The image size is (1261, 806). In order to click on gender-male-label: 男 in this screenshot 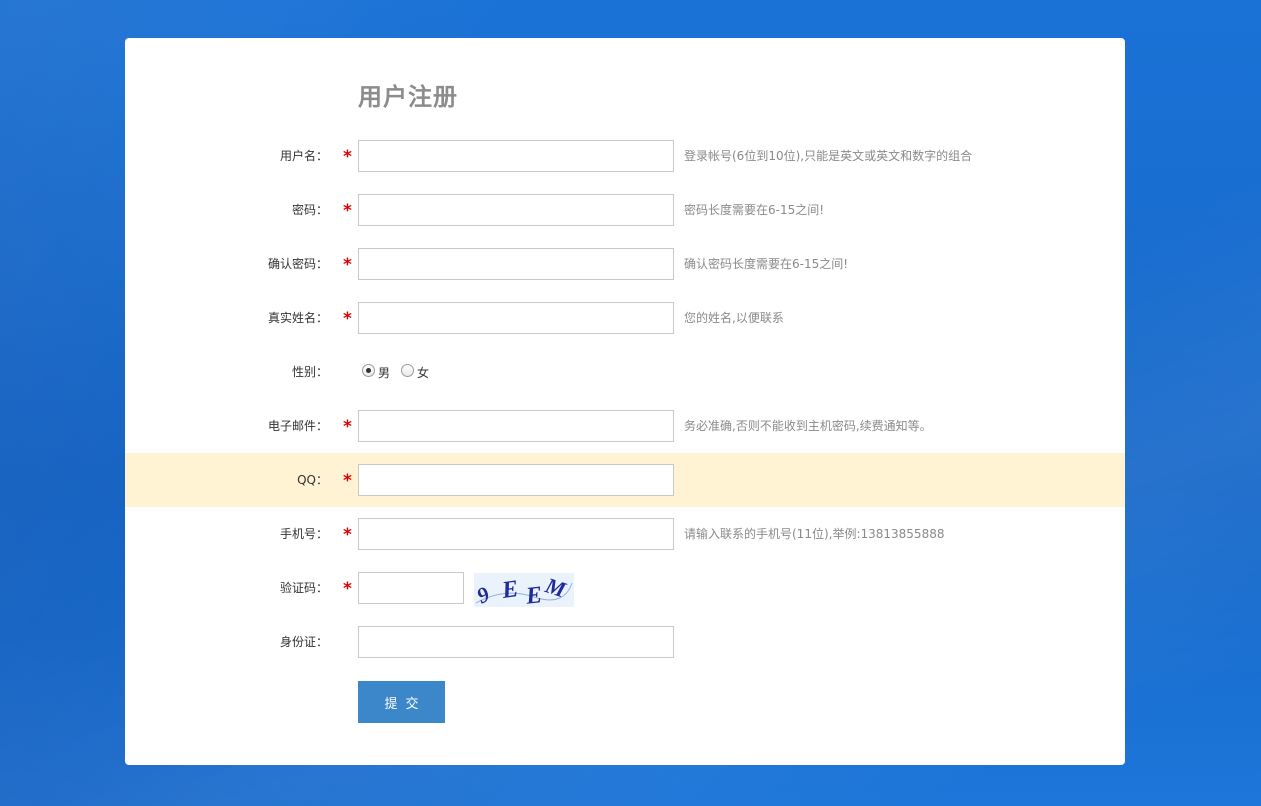, I will do `click(384, 372)`.